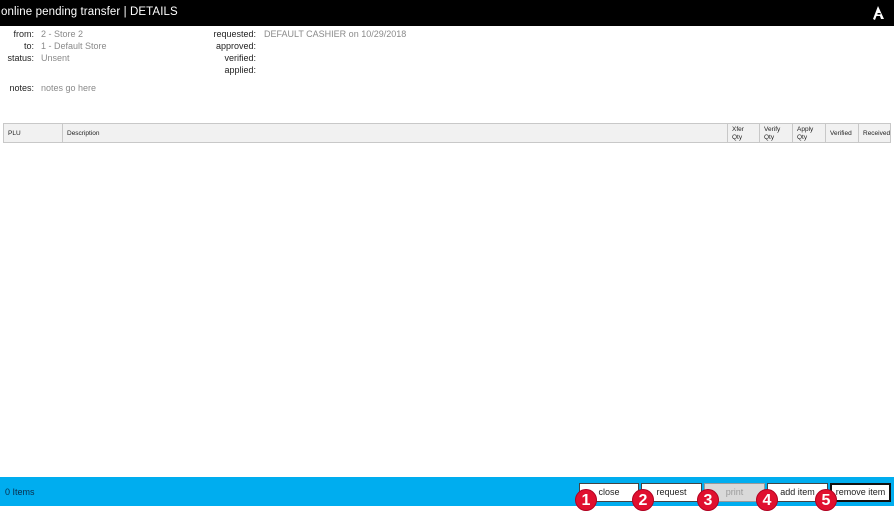 This screenshot has width=894, height=513. I want to click on requested-label: requested:, so click(234, 34).